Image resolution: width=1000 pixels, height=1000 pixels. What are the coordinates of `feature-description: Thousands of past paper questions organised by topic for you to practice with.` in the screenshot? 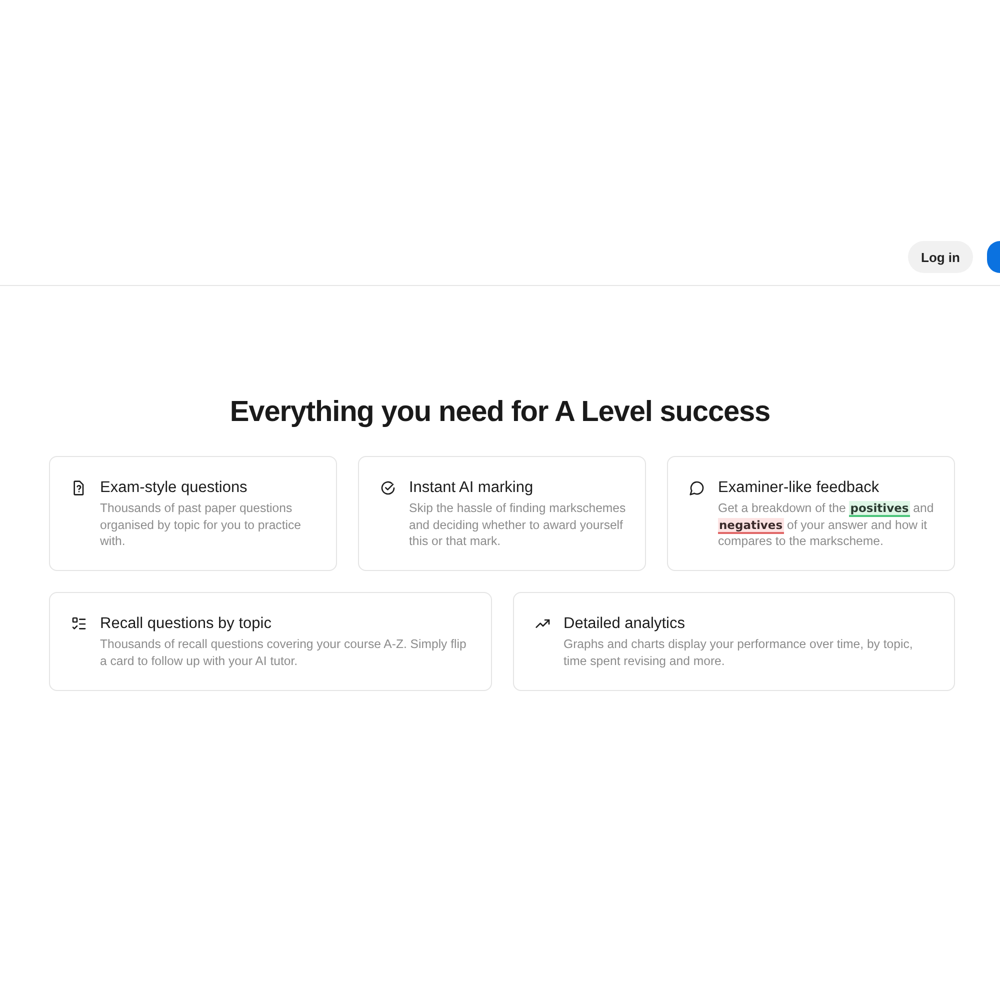 It's located at (201, 525).